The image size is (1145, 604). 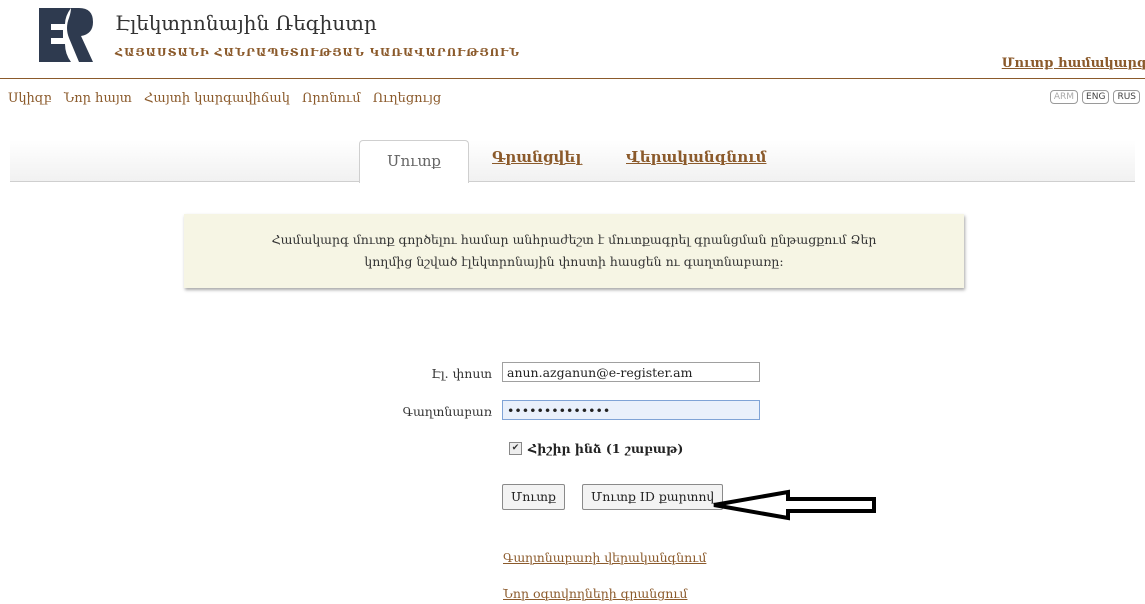 What do you see at coordinates (318, 52) in the screenshot?
I see `site-subtitle: ՀԱՅԱՍՏԱՆԻ ՀԱՆՐԱՊԵՏՈՒԹՅԱՆ ԿԱՌԱՎԱՐՈՒԹՅՈՒՆ` at bounding box center [318, 52].